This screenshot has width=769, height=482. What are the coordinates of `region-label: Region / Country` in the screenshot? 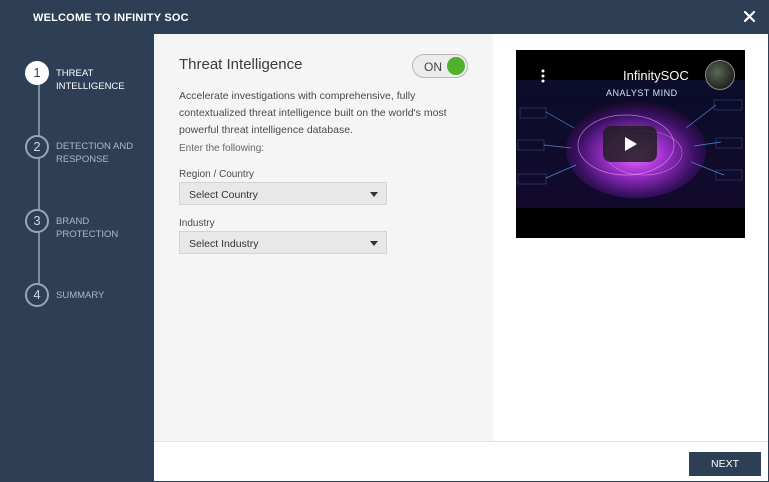 It's located at (217, 174).